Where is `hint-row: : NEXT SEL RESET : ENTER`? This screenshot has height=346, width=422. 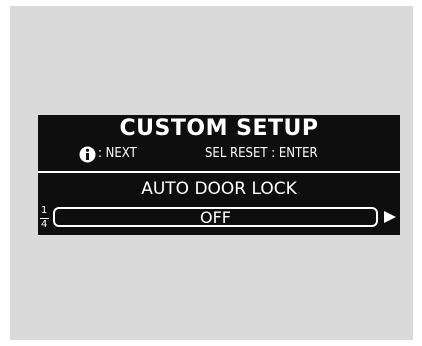
hint-row: : NEXT SEL RESET : ENTER is located at coordinates (219, 154).